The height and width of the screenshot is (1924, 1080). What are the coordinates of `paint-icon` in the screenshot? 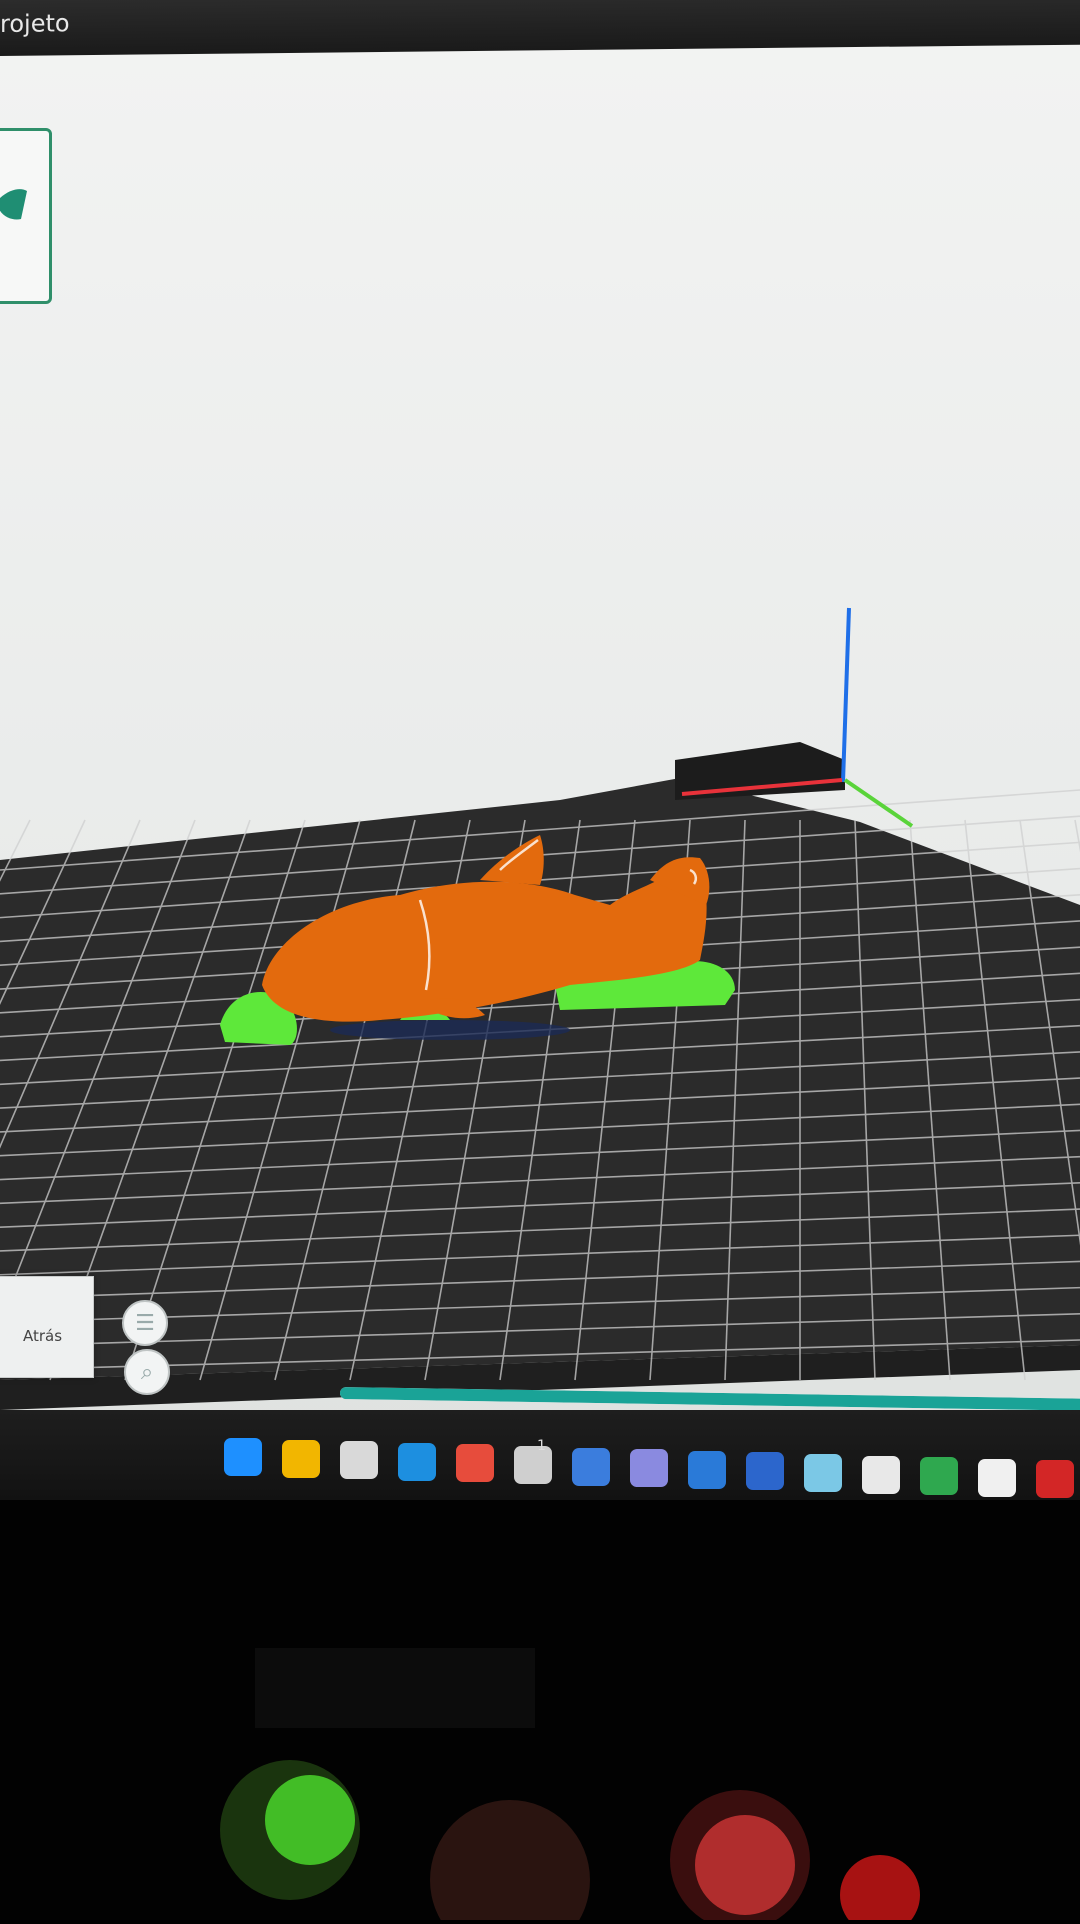 It's located at (707, 1469).